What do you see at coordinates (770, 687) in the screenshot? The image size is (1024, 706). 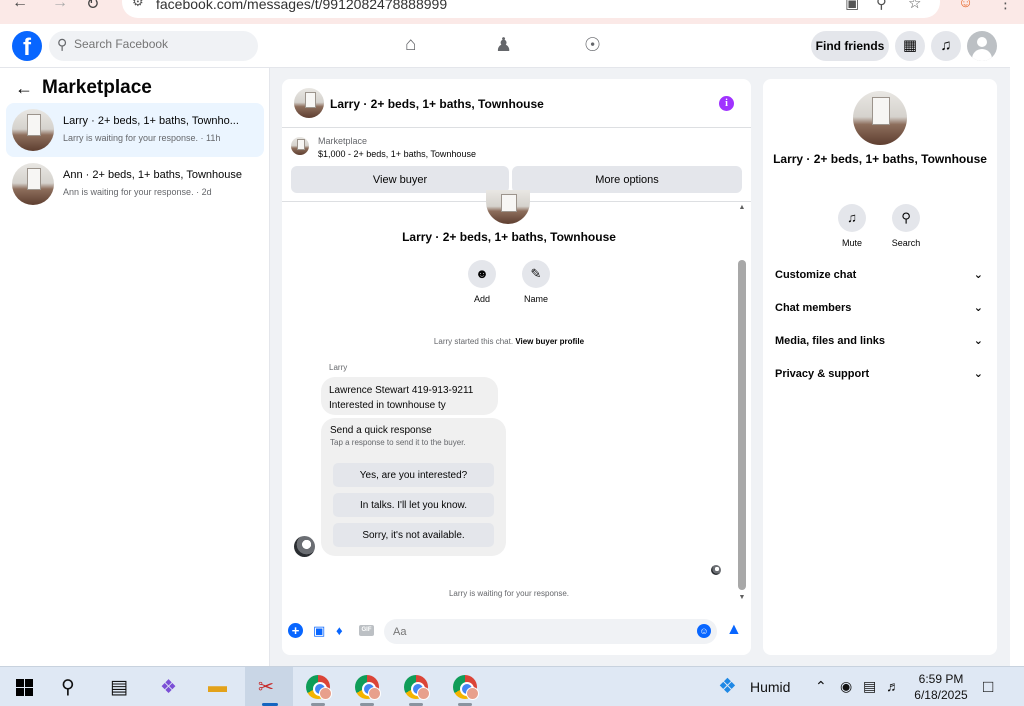 I see `weather-label: Humid` at bounding box center [770, 687].